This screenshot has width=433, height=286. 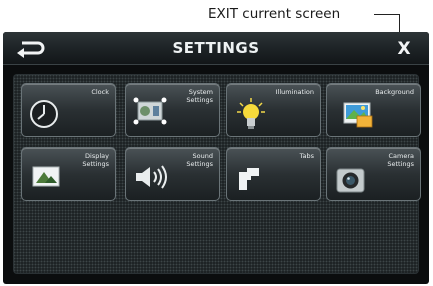 What do you see at coordinates (95, 160) in the screenshot?
I see `tile-label: Display Settings` at bounding box center [95, 160].